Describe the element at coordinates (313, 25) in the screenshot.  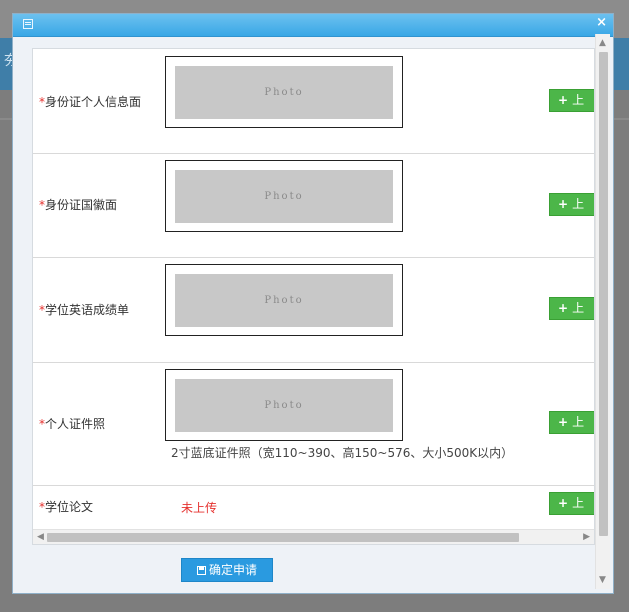
I see `dialog-titlebar: ×` at that location.